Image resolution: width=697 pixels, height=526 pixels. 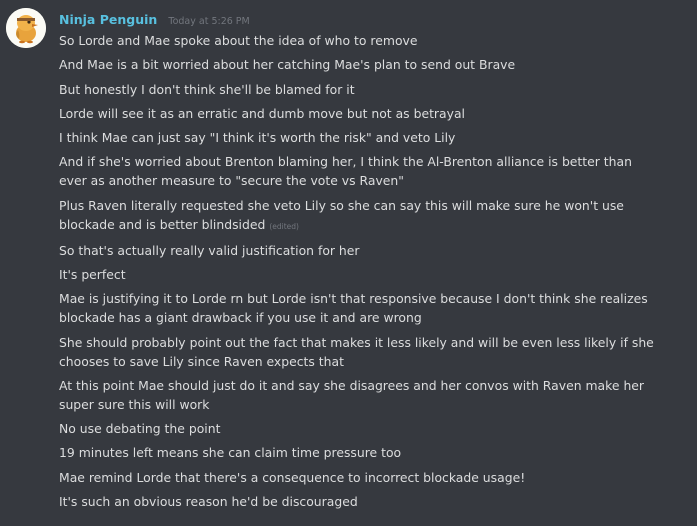 What do you see at coordinates (92, 274) in the screenshot?
I see `message-text-line: It's perfect` at bounding box center [92, 274].